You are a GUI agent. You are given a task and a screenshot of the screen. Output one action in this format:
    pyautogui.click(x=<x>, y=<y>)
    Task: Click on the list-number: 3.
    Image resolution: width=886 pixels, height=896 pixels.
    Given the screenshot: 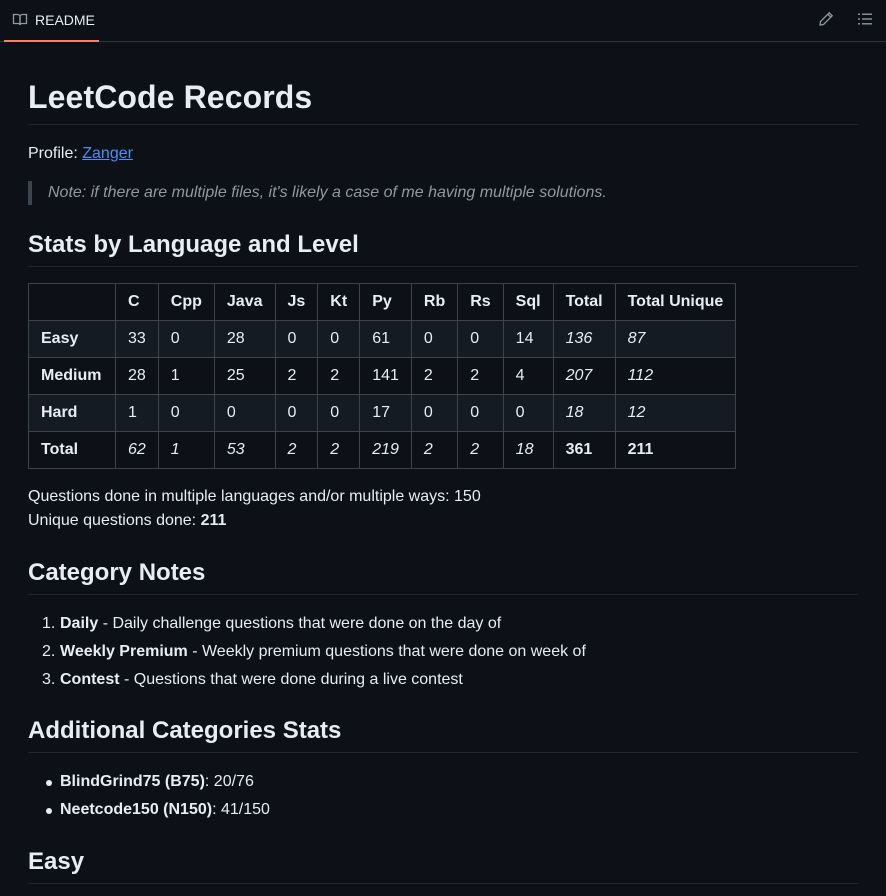 What is the action you would take?
    pyautogui.click(x=49, y=679)
    